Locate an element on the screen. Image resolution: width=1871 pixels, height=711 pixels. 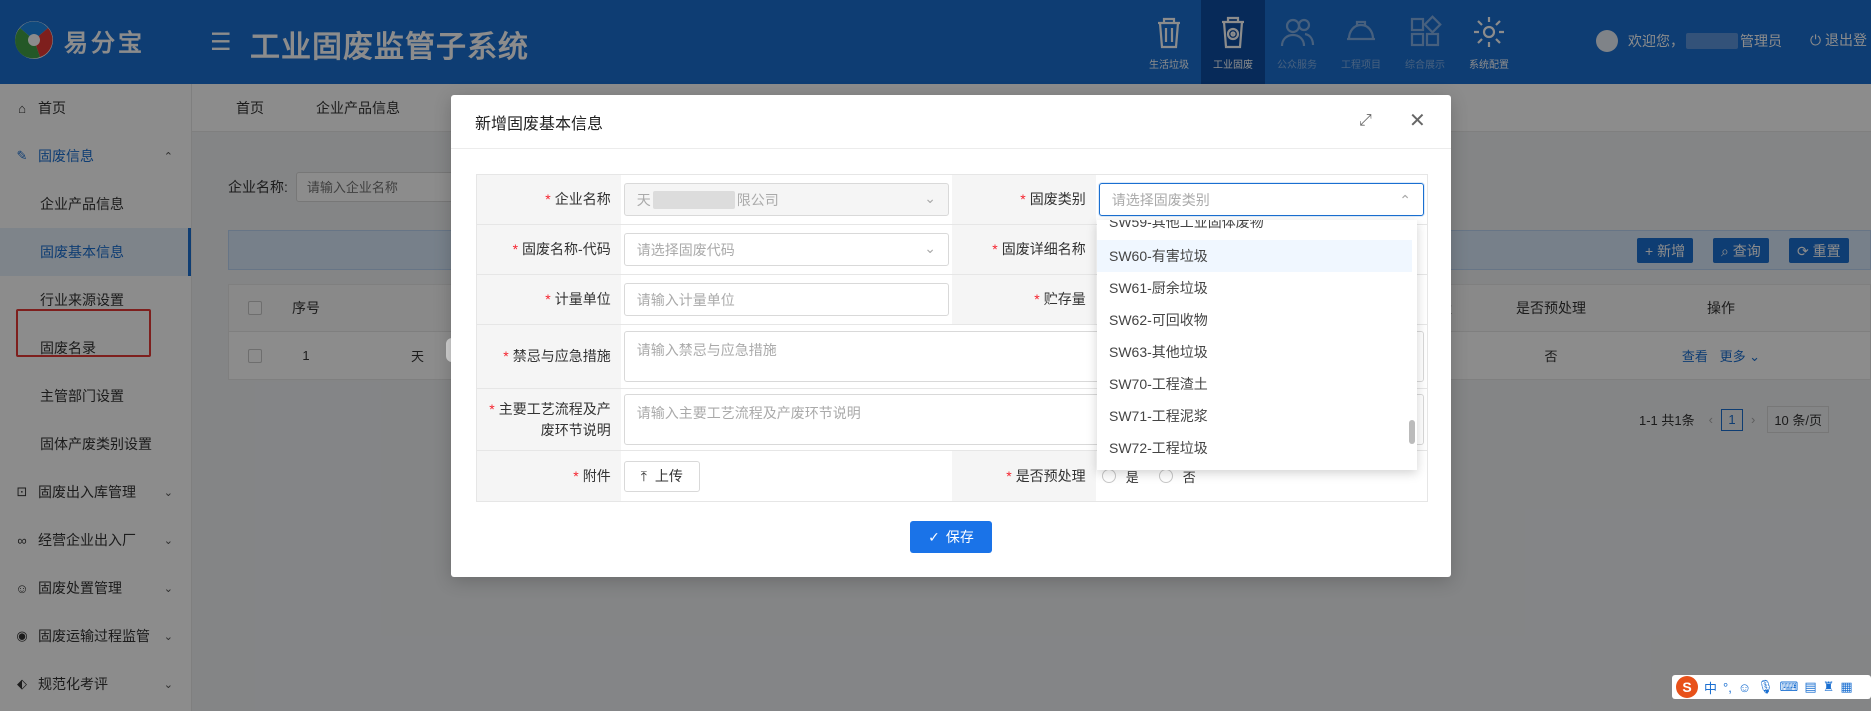
modal-header: 新增固废基本信息 ⤢ ✕ is located at coordinates (951, 122).